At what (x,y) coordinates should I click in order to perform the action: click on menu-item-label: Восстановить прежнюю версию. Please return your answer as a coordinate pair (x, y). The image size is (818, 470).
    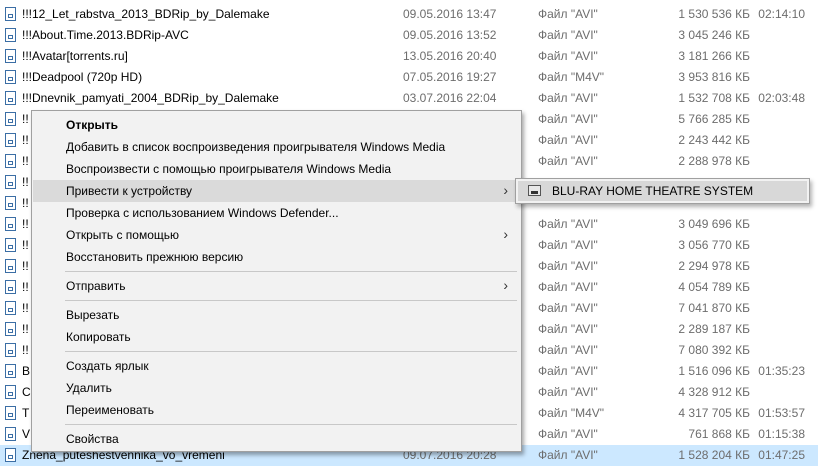
    Looking at the image, I should click on (155, 257).